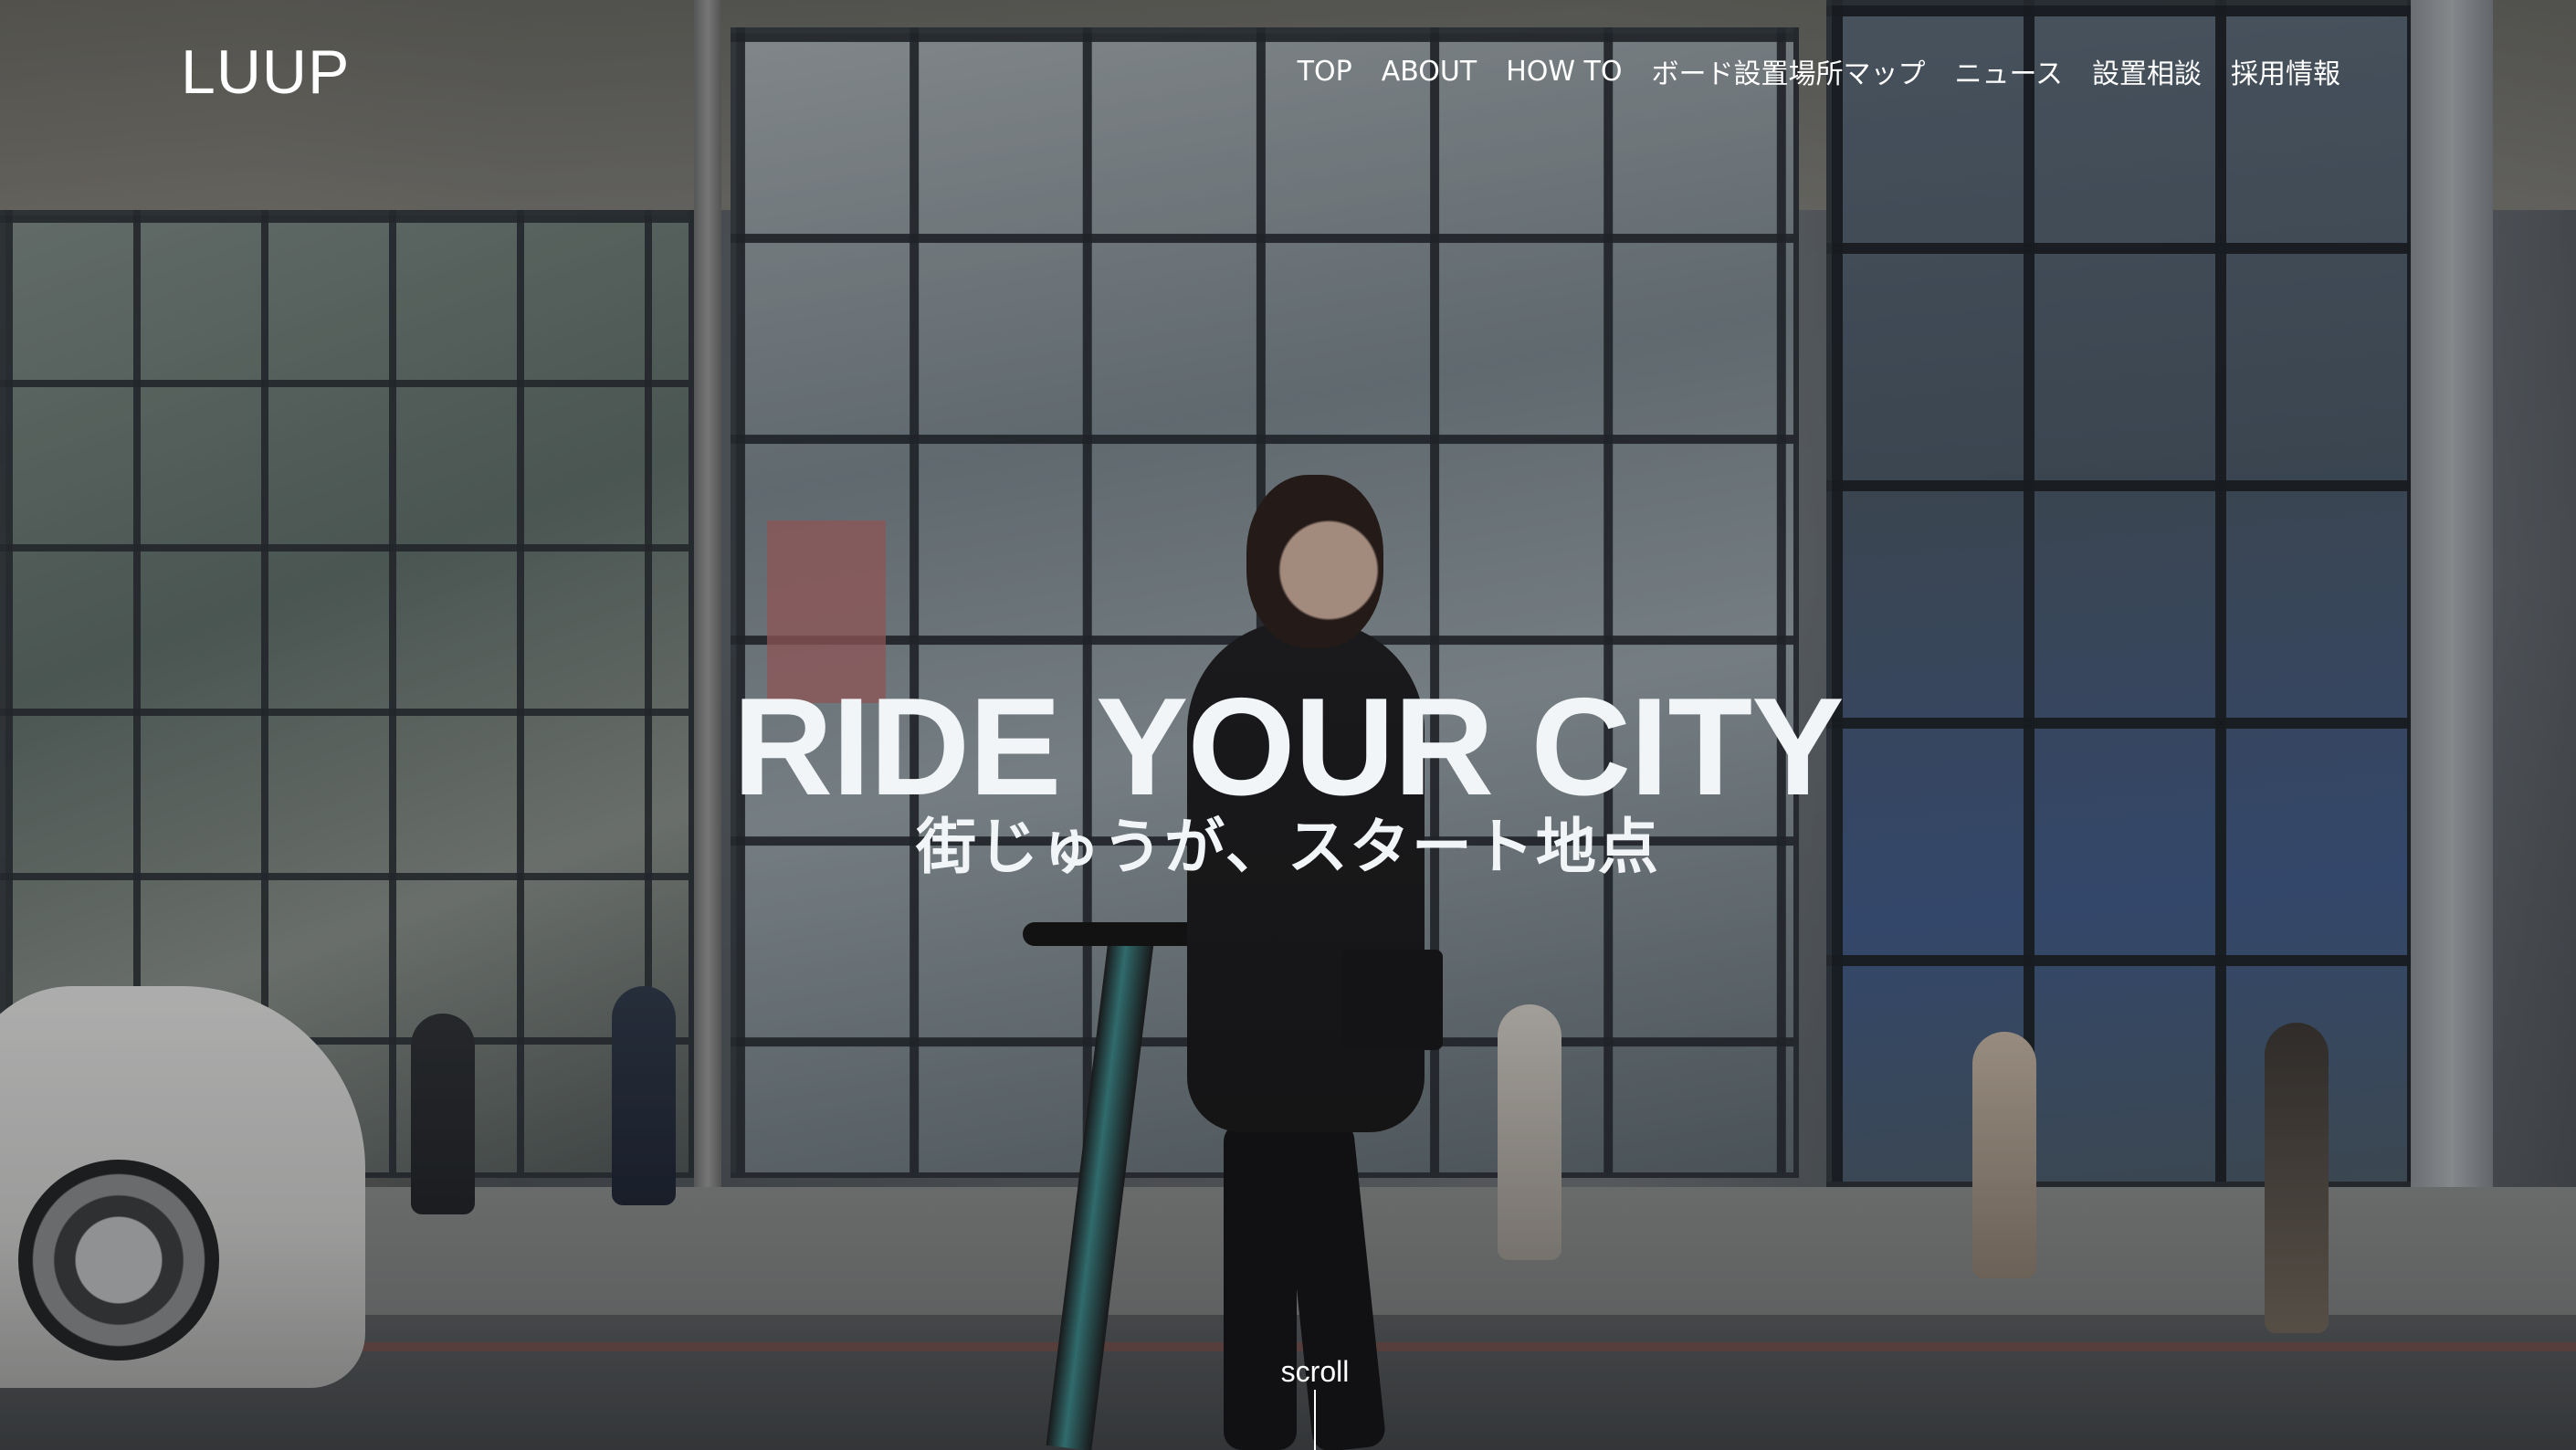 The width and height of the screenshot is (2576, 1450). What do you see at coordinates (265, 72) in the screenshot?
I see `brand-logo: LUUP` at bounding box center [265, 72].